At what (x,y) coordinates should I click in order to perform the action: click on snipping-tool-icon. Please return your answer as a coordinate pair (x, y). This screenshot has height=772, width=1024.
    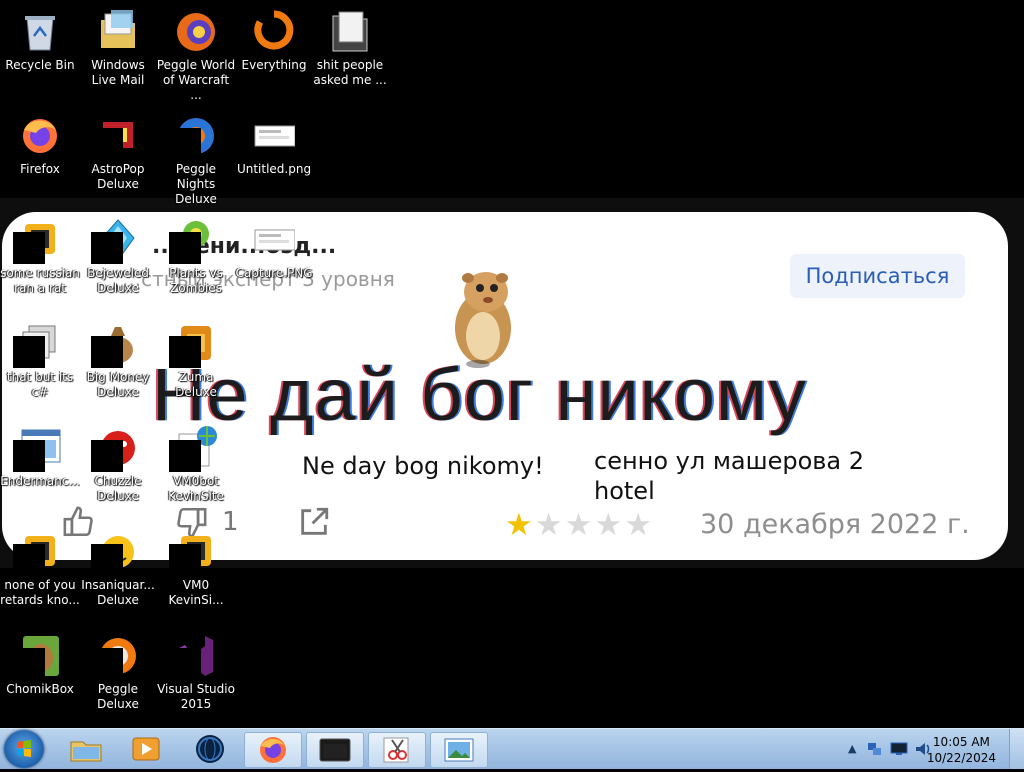
    Looking at the image, I should click on (396, 750).